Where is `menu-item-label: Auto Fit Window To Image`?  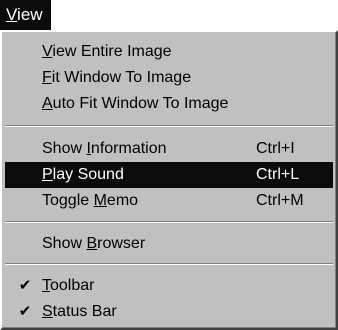
menu-item-label: Auto Fit Window To Image is located at coordinates (135, 103).